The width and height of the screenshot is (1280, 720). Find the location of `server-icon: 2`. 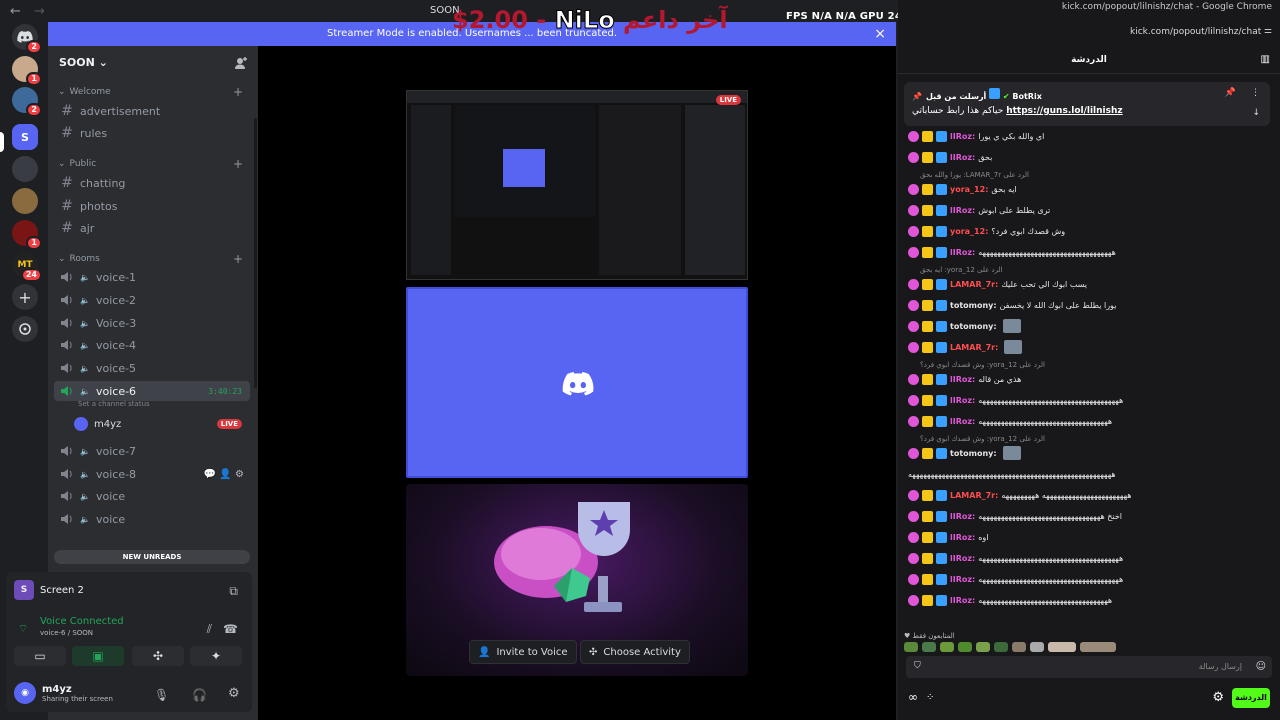

server-icon: 2 is located at coordinates (27, 102).